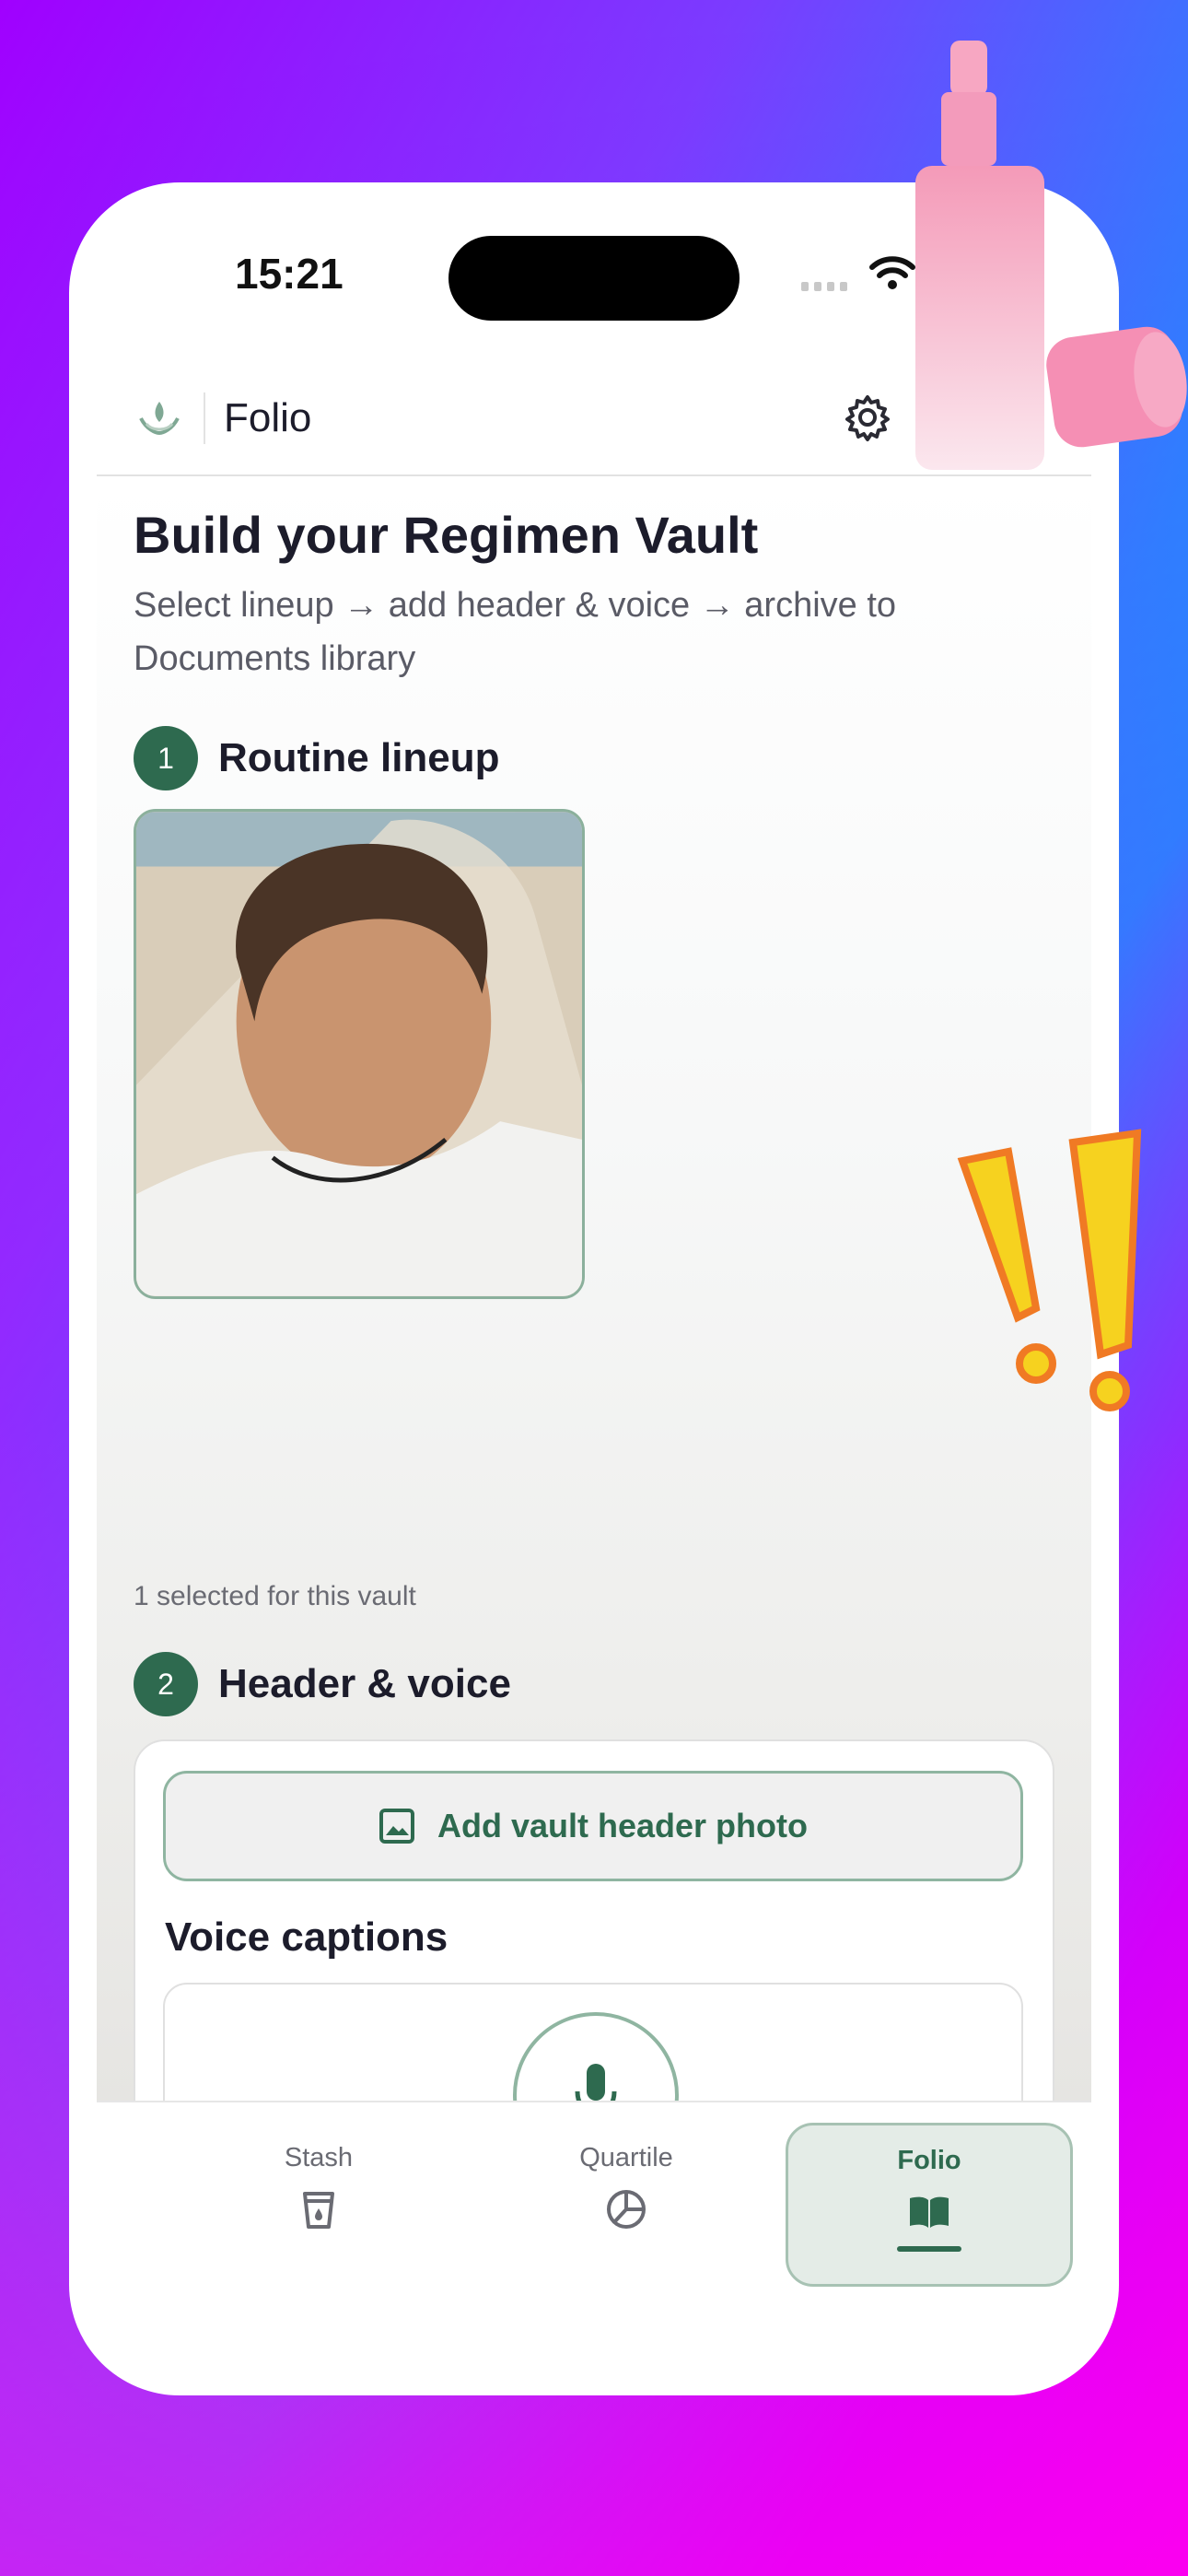 The image size is (1188, 2576). Describe the element at coordinates (622, 1825) in the screenshot. I see `add-header-photo-label: Add vault header photo` at that location.